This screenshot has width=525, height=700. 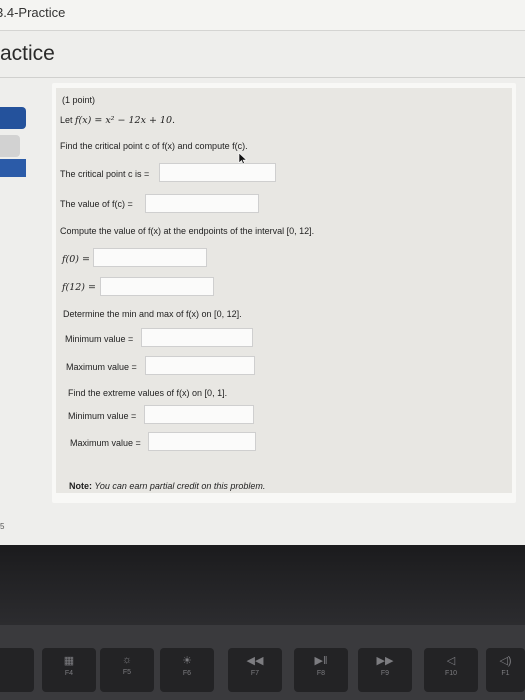 What do you see at coordinates (505, 670) in the screenshot?
I see `key-f11: ◁) F1` at bounding box center [505, 670].